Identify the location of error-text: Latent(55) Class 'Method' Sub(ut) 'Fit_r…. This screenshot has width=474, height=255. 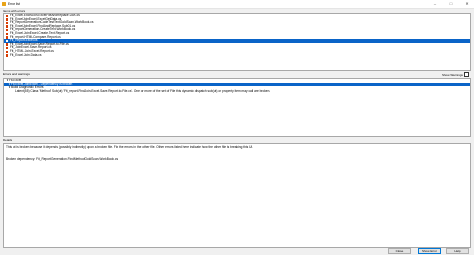
(143, 90).